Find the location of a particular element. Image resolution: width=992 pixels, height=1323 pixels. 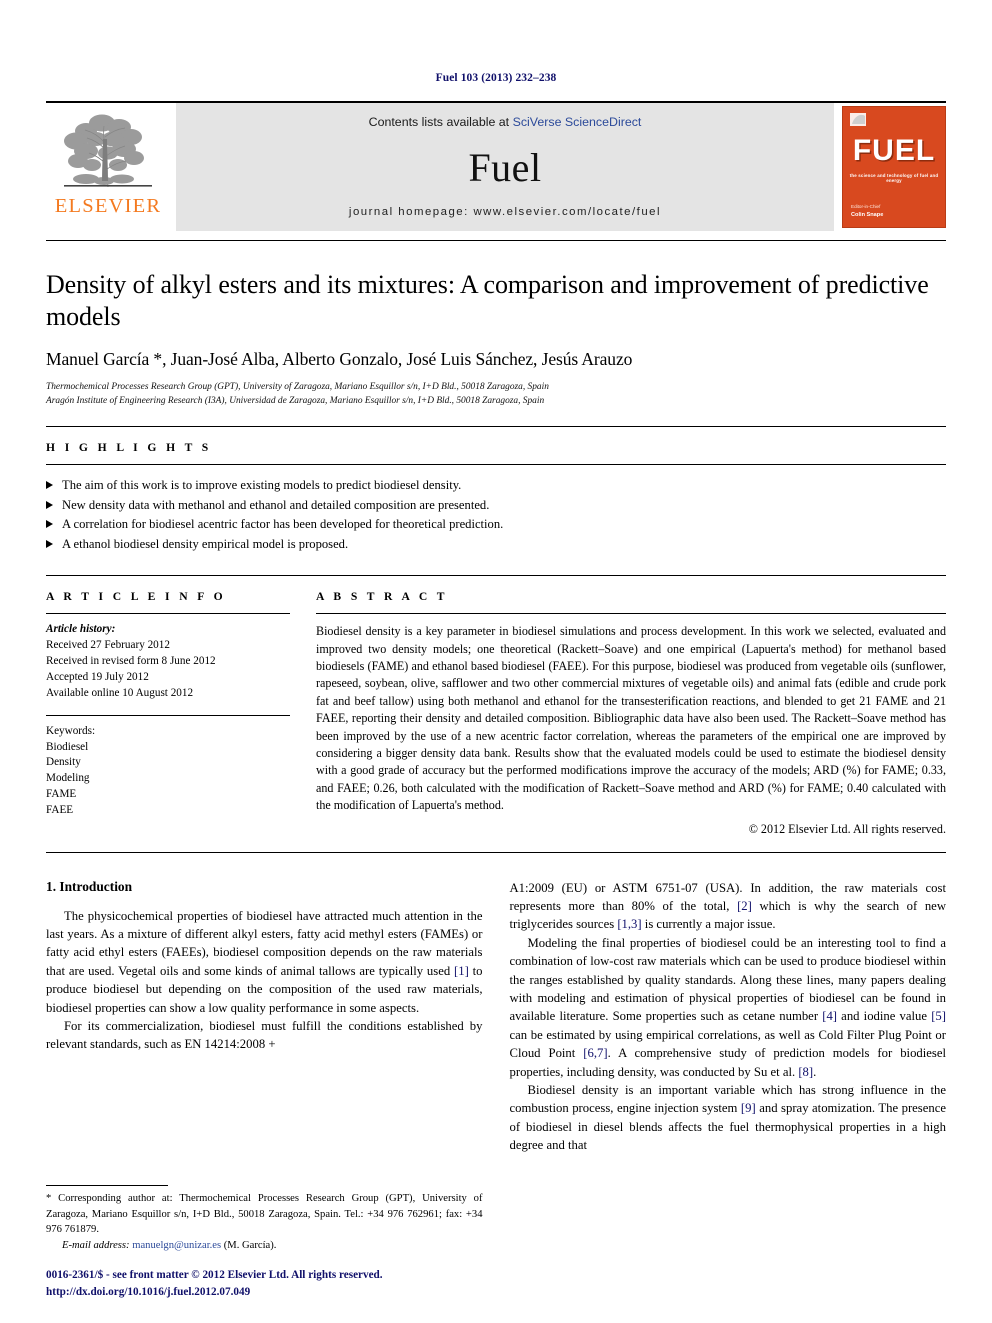

keyword: FAME is located at coordinates (61, 794).